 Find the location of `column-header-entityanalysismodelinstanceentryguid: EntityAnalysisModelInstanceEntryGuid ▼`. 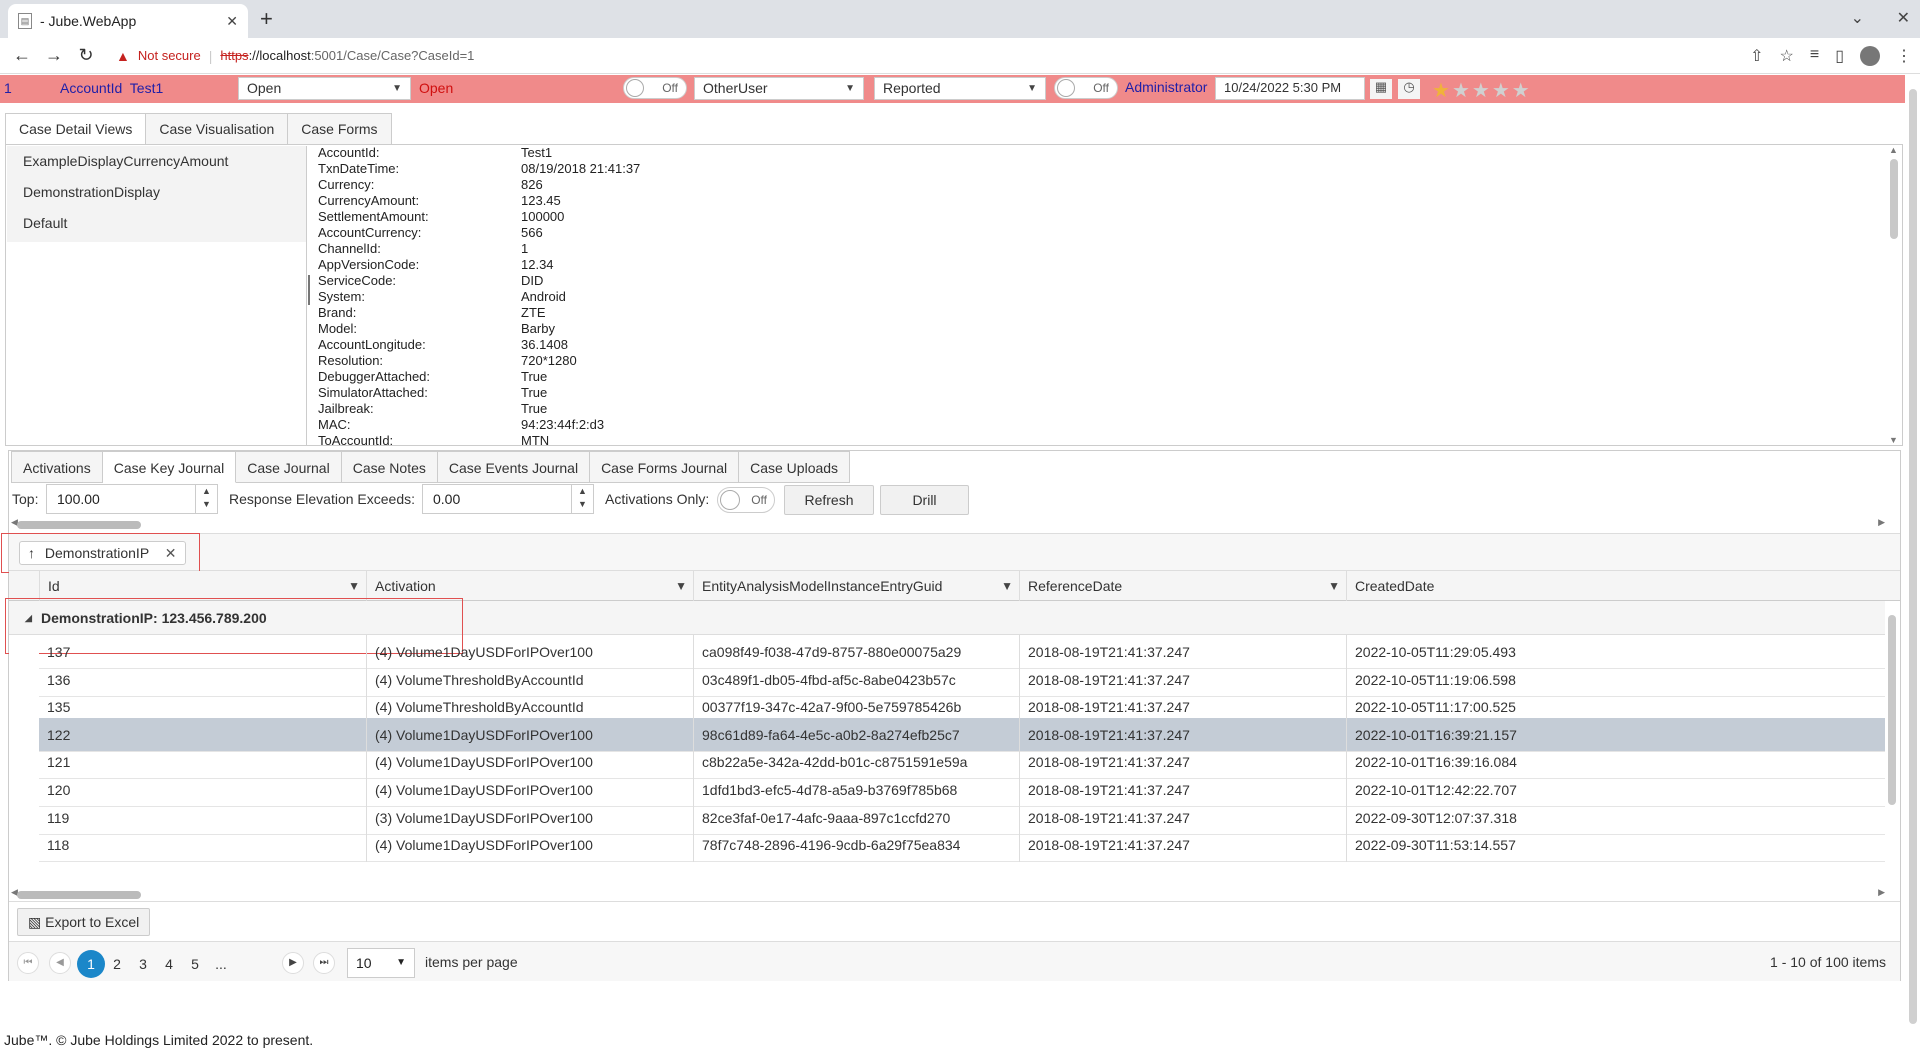

column-header-entityanalysismodelinstanceentryguid: EntityAnalysisModelInstanceEntryGuid ▼ is located at coordinates (856, 586).